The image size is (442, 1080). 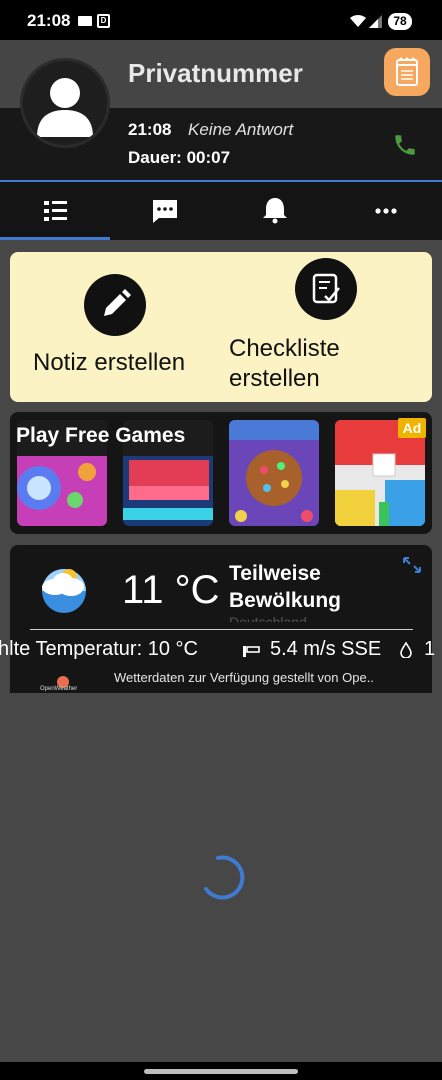 I want to click on openweather-logo: OpenWeather, so click(x=63, y=684).